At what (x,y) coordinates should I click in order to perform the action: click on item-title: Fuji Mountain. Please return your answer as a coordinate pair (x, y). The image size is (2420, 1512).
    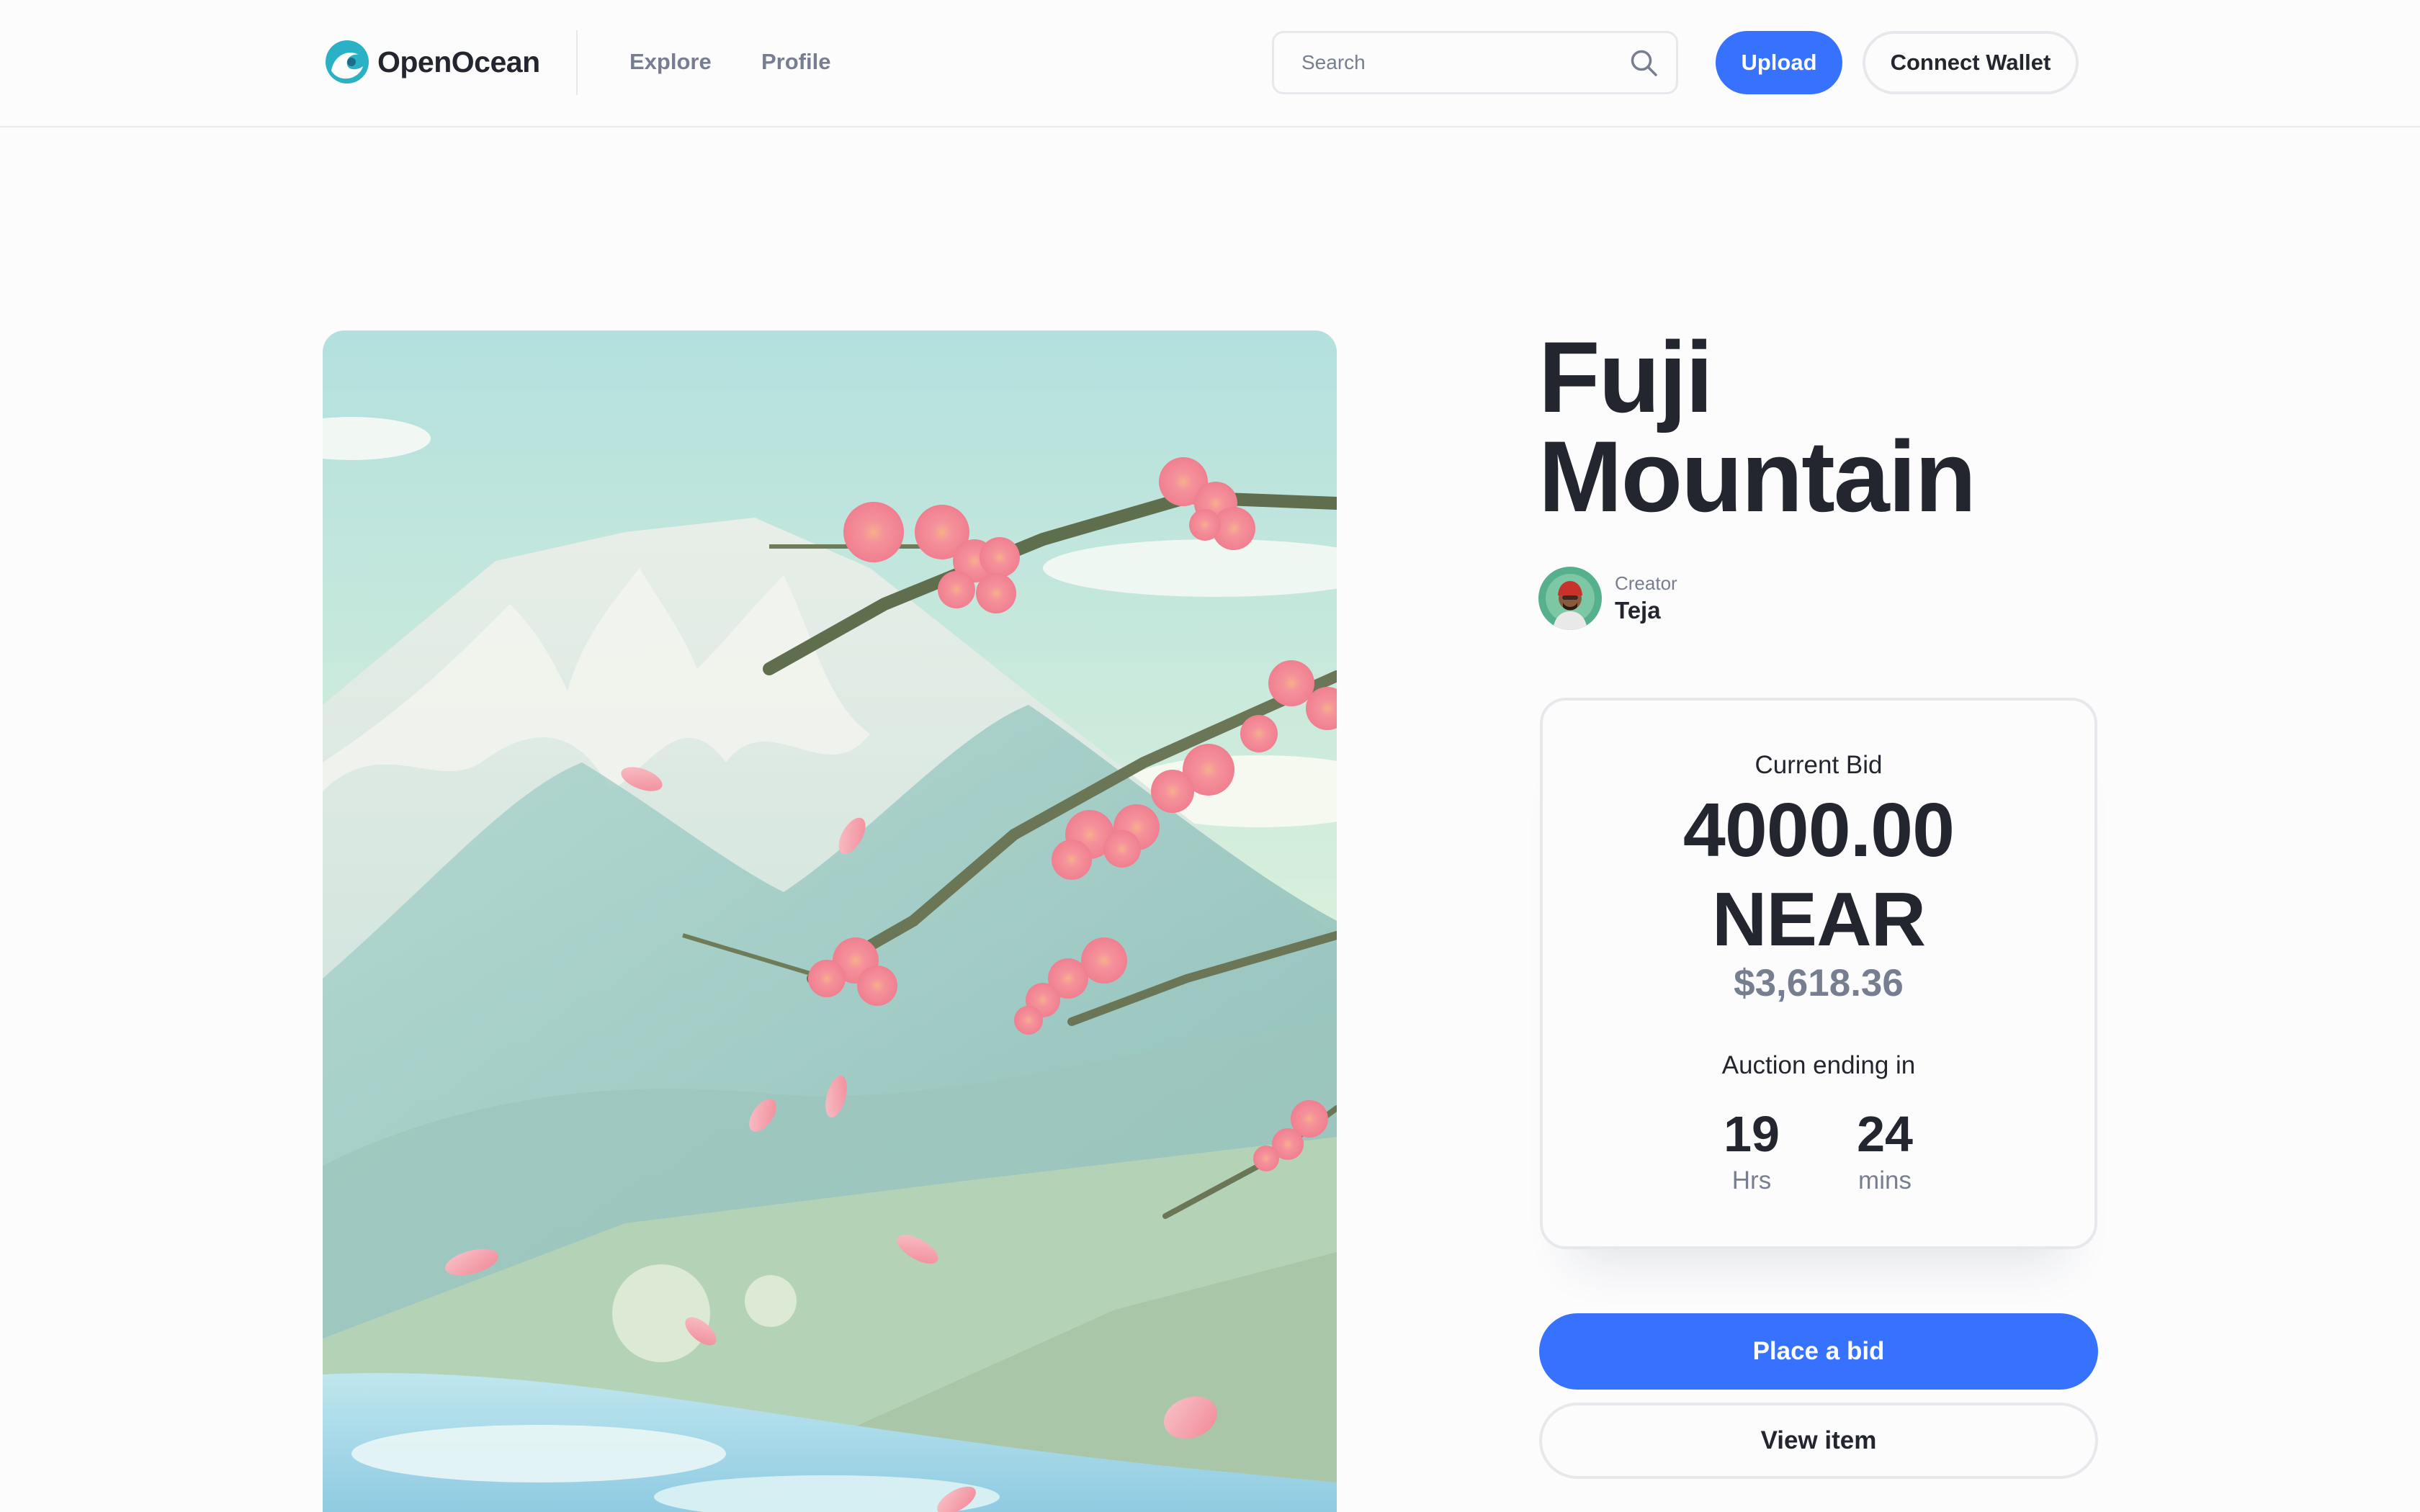
    Looking at the image, I should click on (1898, 427).